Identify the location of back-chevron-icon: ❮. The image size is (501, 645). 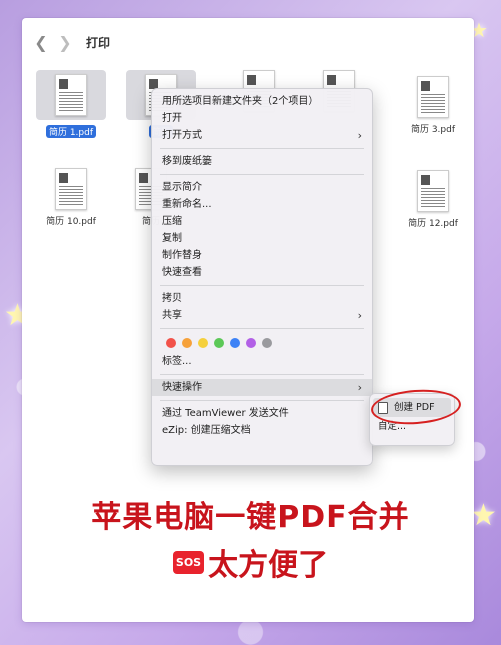
(41, 42).